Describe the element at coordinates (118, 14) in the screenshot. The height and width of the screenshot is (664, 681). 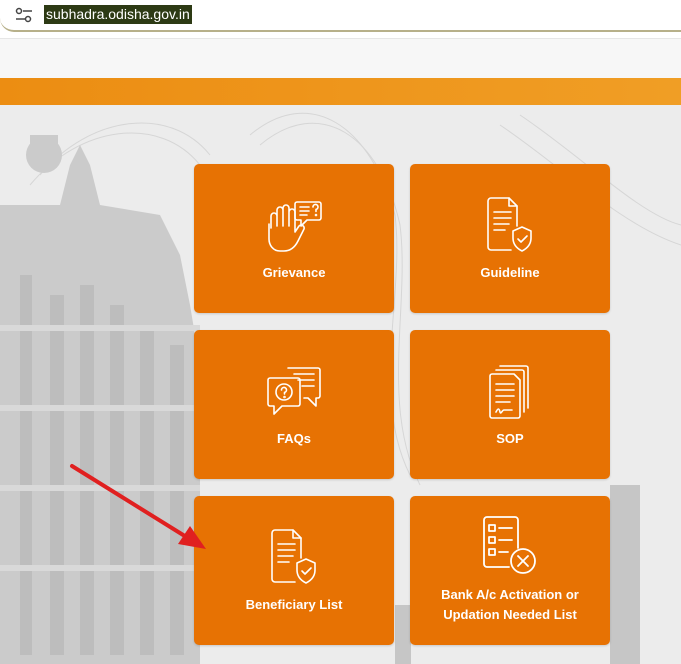
I see `url-text: subhadra.odisha.gov.in` at that location.